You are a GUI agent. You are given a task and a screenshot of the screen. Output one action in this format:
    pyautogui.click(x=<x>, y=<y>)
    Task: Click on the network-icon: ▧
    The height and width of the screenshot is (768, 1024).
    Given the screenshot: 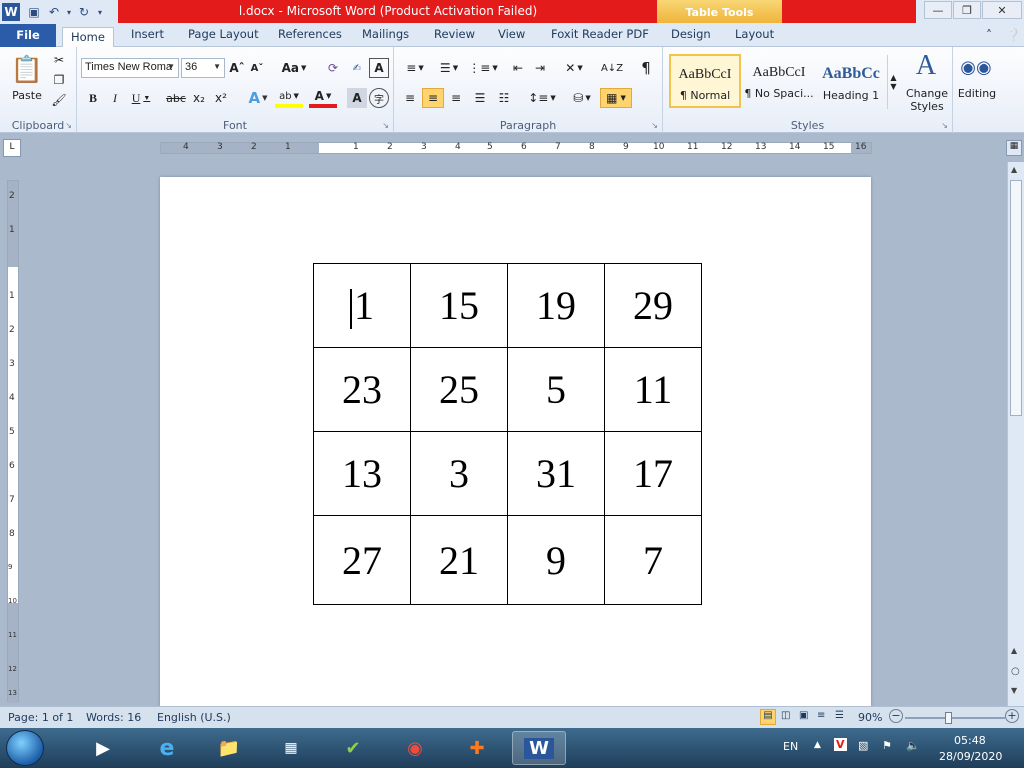 What is the action you would take?
    pyautogui.click(x=863, y=745)
    